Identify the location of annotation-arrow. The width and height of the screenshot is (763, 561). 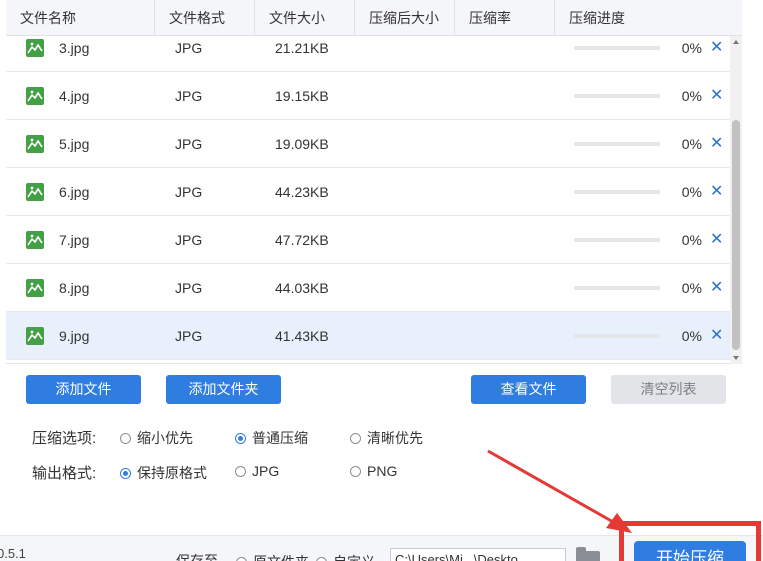
(559, 491).